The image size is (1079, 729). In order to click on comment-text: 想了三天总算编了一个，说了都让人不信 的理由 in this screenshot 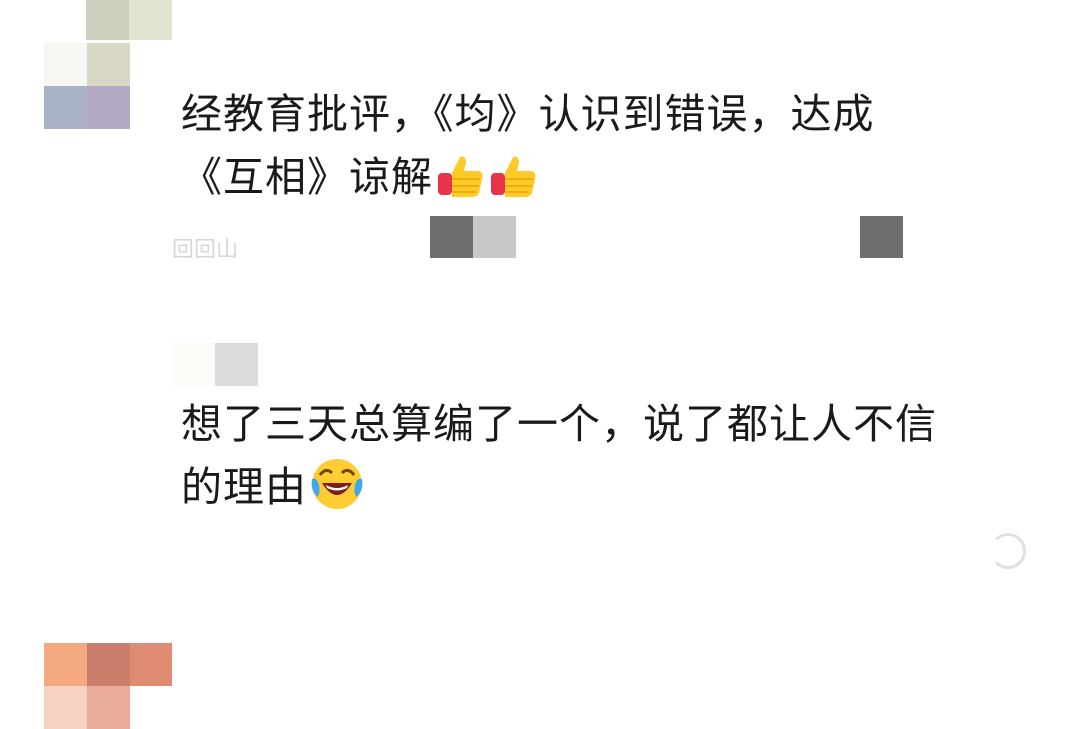, I will do `click(591, 456)`.